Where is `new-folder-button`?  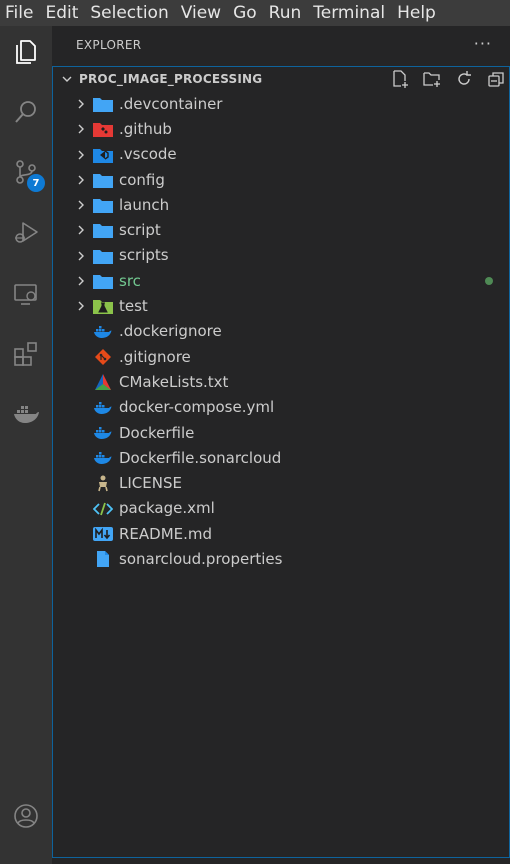 new-folder-button is located at coordinates (432, 79).